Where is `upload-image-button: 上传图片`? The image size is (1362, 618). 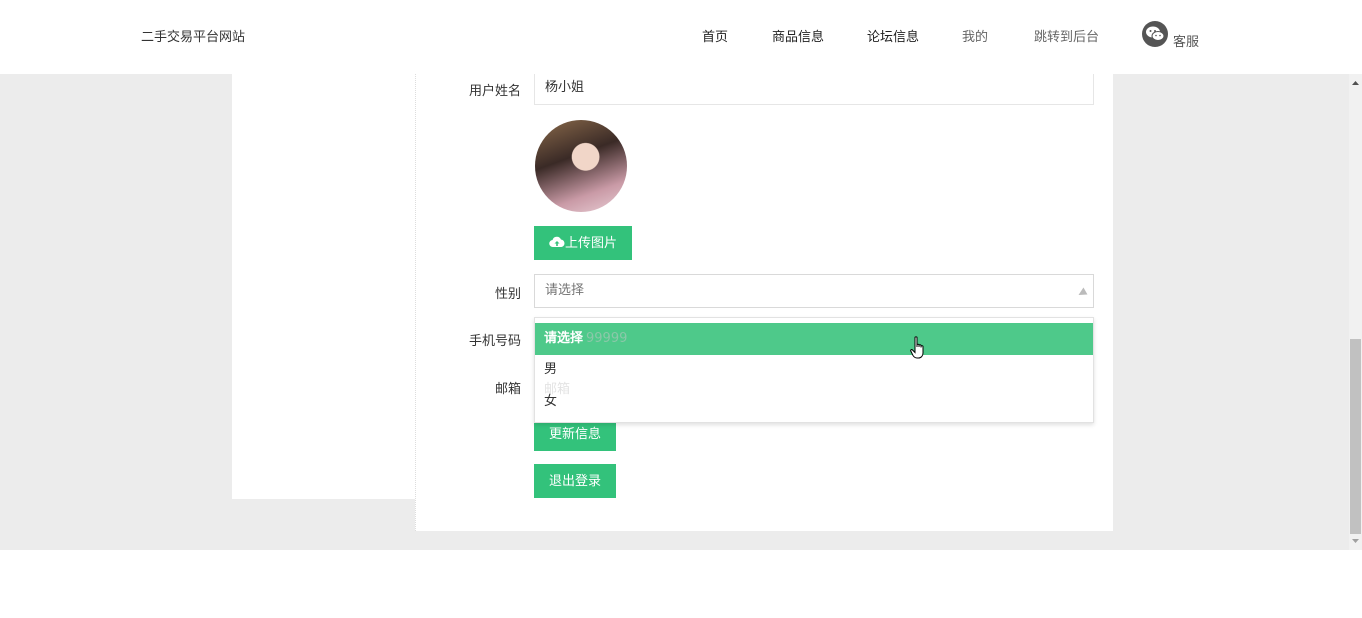
upload-image-button: 上传图片 is located at coordinates (583, 243).